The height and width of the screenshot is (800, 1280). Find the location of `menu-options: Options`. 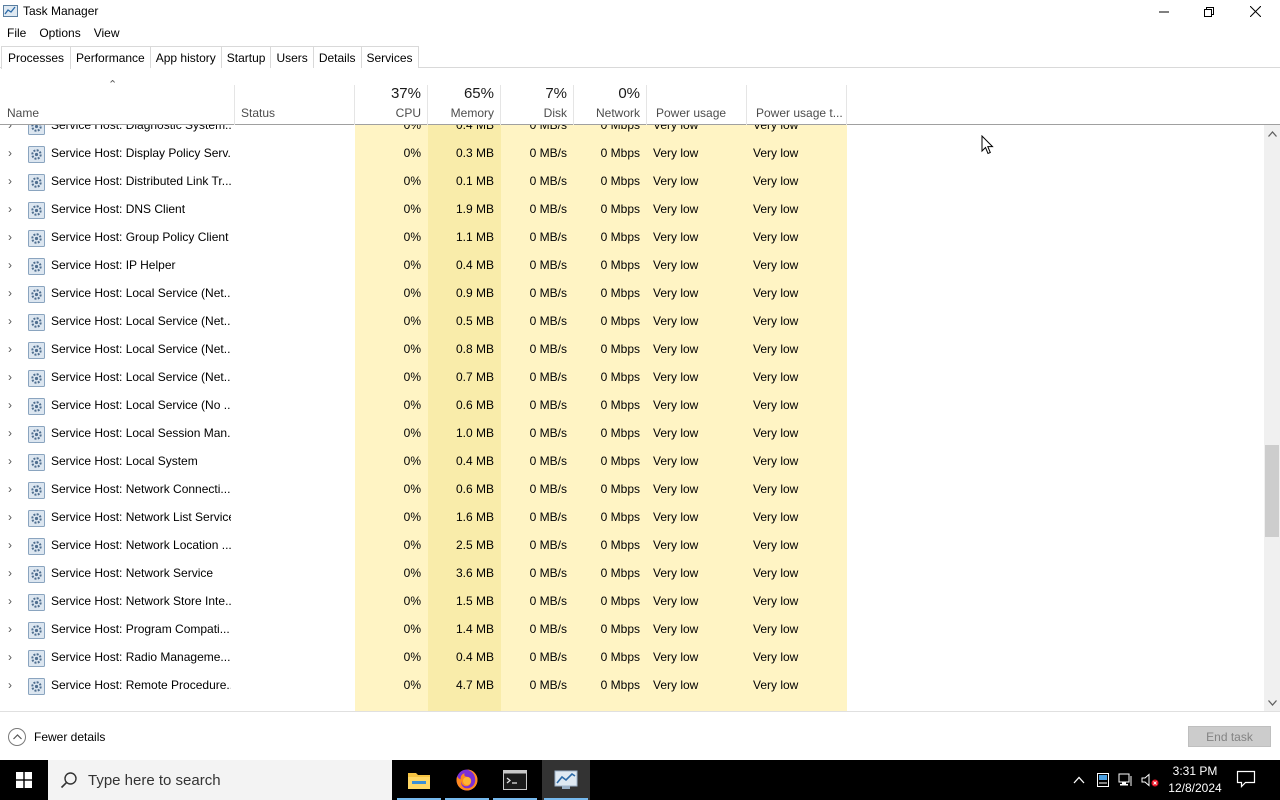

menu-options: Options is located at coordinates (59, 33).